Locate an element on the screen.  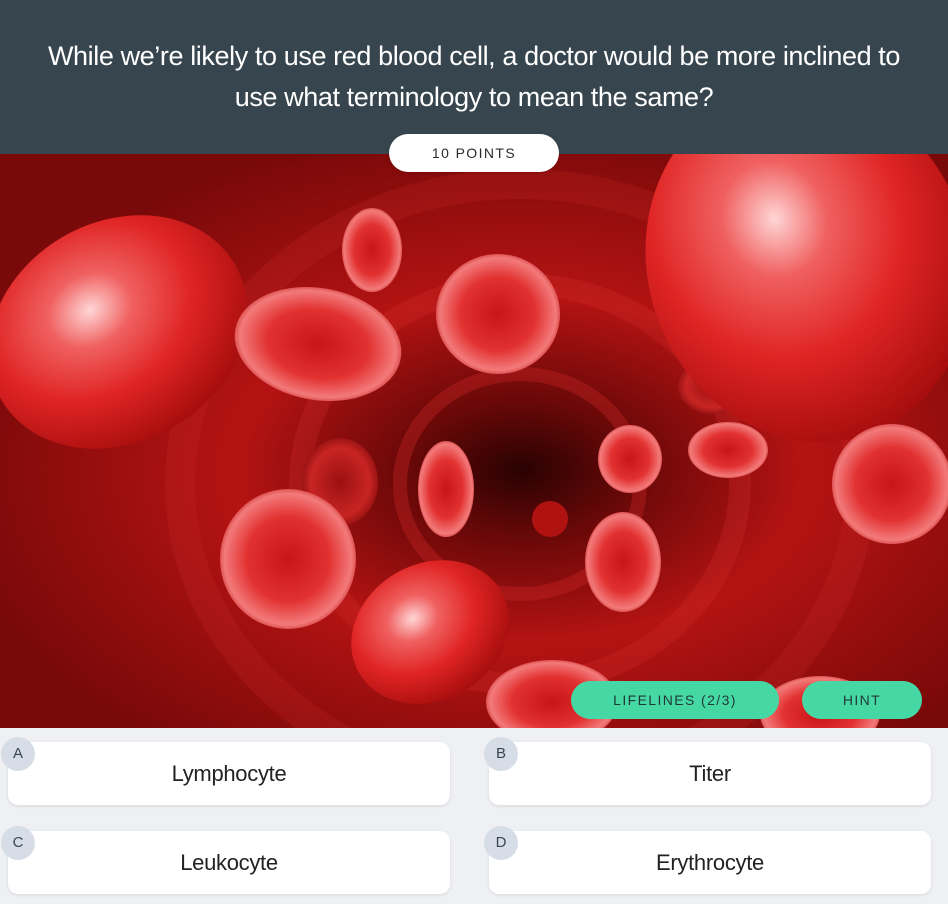
answer-option-c: Leukocyte is located at coordinates (229, 862).